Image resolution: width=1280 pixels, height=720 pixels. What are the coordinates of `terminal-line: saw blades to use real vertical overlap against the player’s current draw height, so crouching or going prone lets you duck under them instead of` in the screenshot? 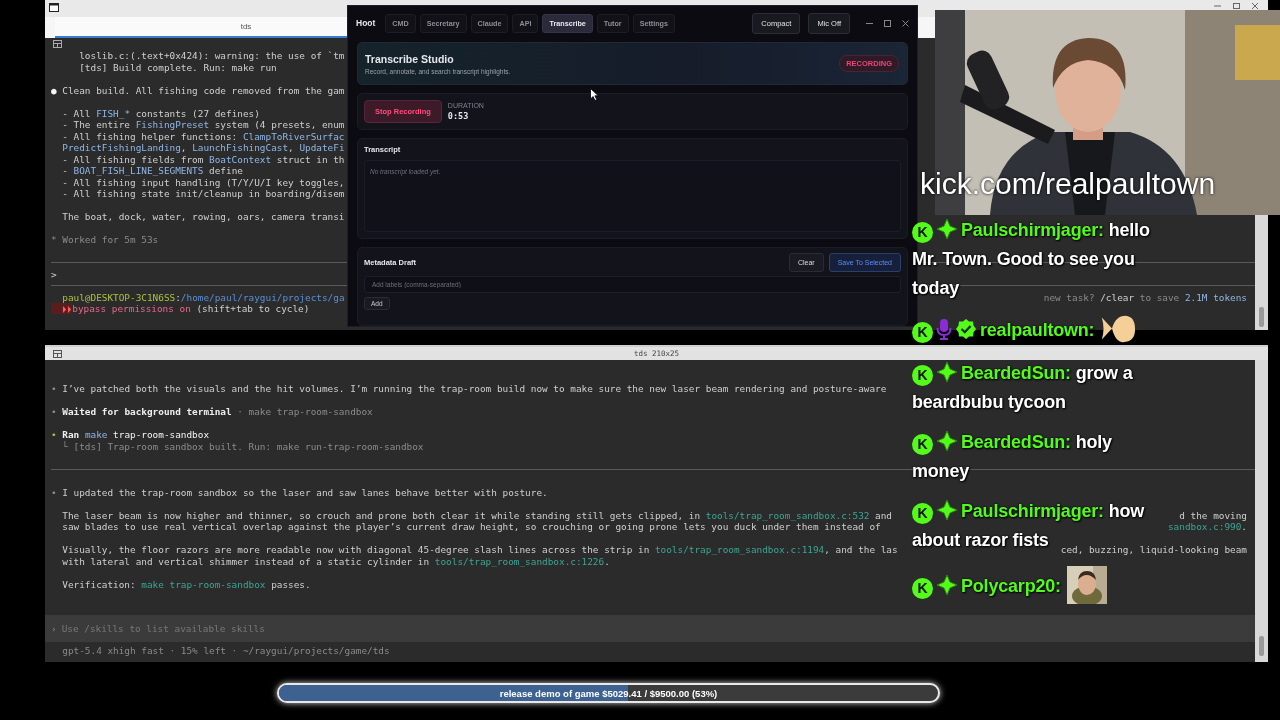 It's located at (471, 527).